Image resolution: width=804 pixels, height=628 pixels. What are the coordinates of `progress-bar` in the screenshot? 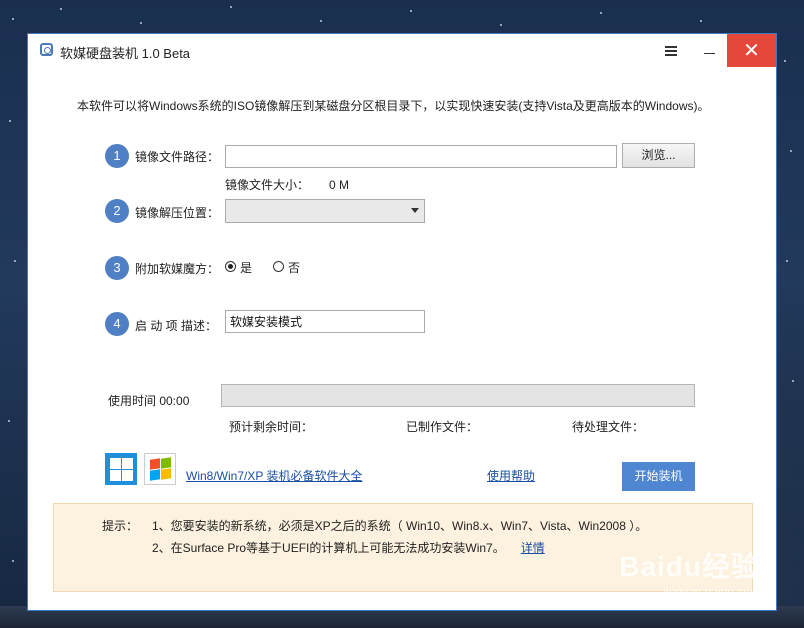 It's located at (458, 395).